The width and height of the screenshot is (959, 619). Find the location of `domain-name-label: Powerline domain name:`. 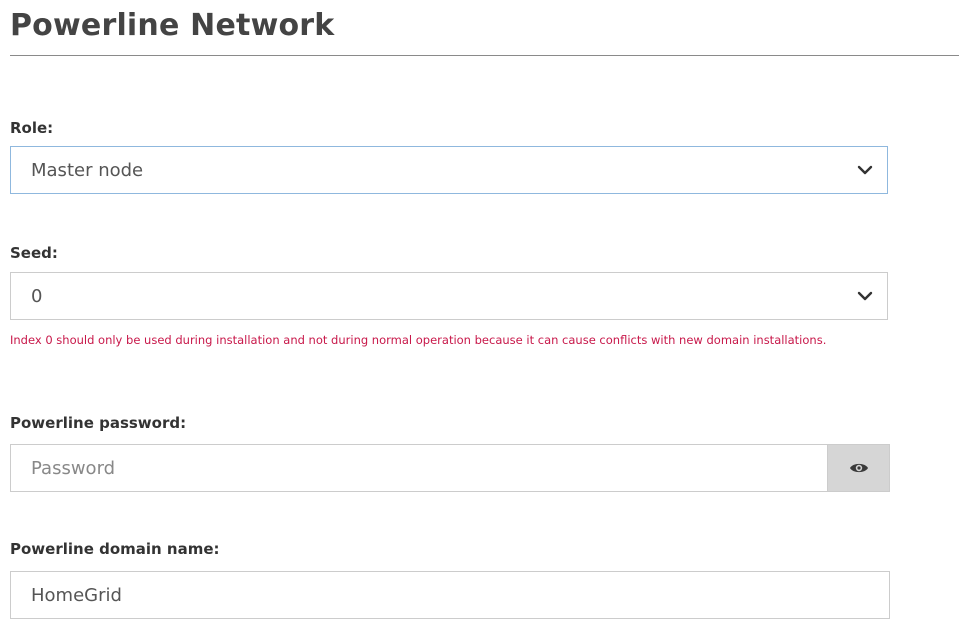

domain-name-label: Powerline domain name: is located at coordinates (115, 549).